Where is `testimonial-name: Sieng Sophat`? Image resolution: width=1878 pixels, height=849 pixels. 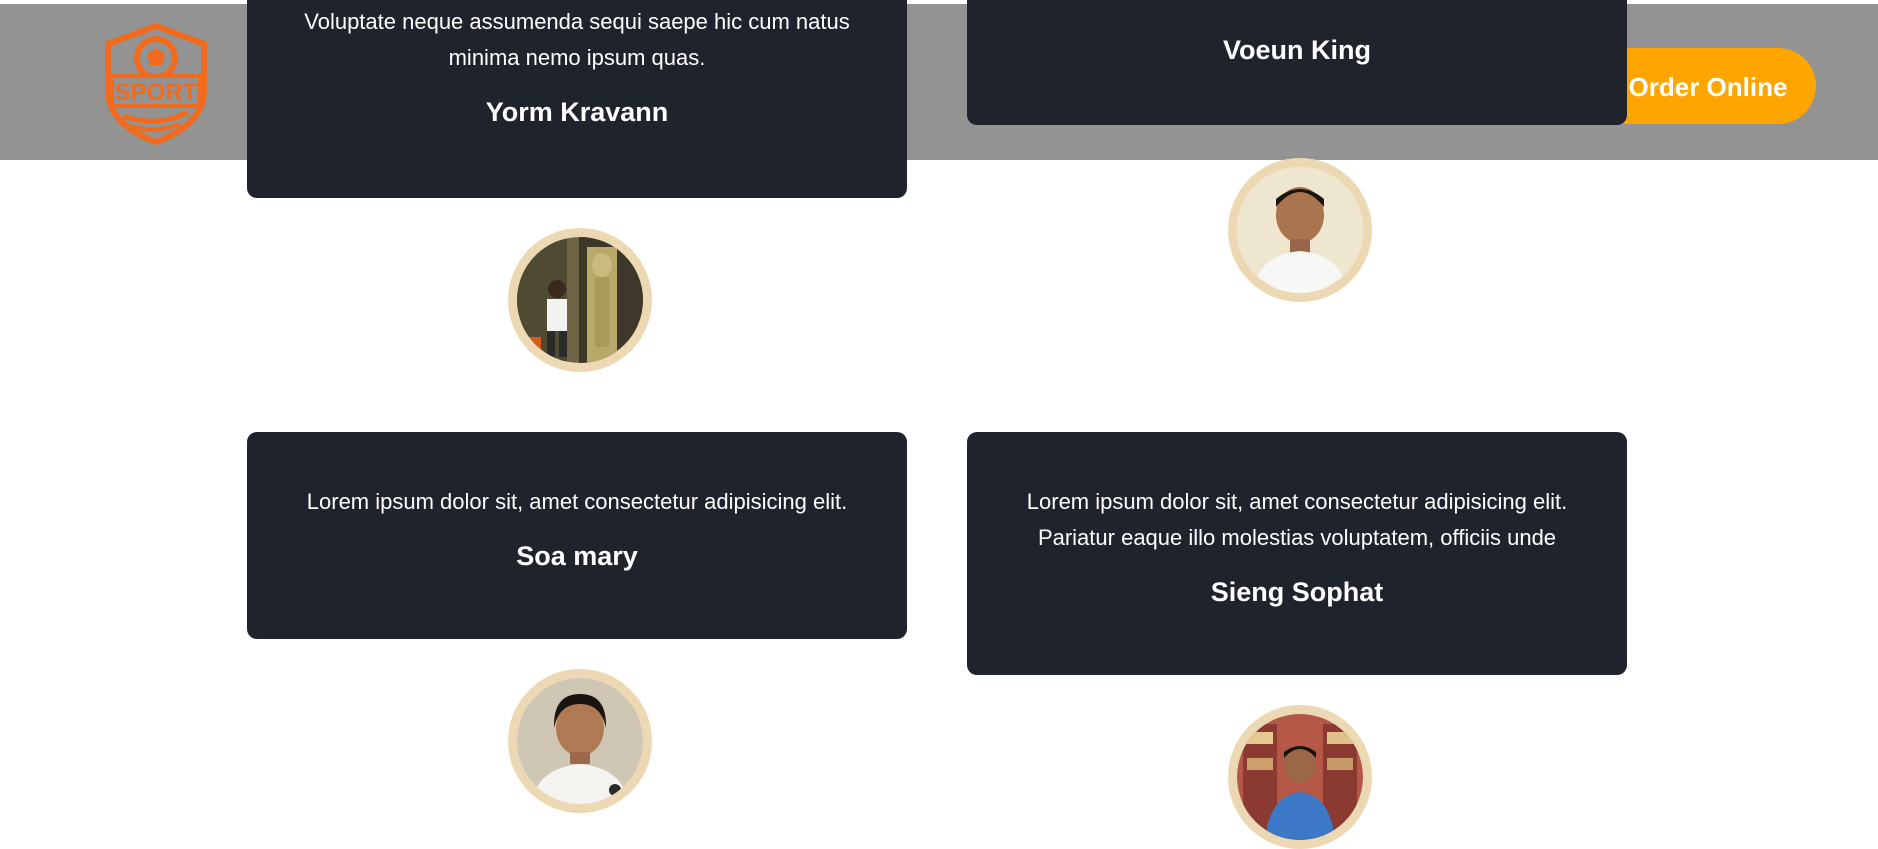
testimonial-name: Sieng Sophat is located at coordinates (1297, 592).